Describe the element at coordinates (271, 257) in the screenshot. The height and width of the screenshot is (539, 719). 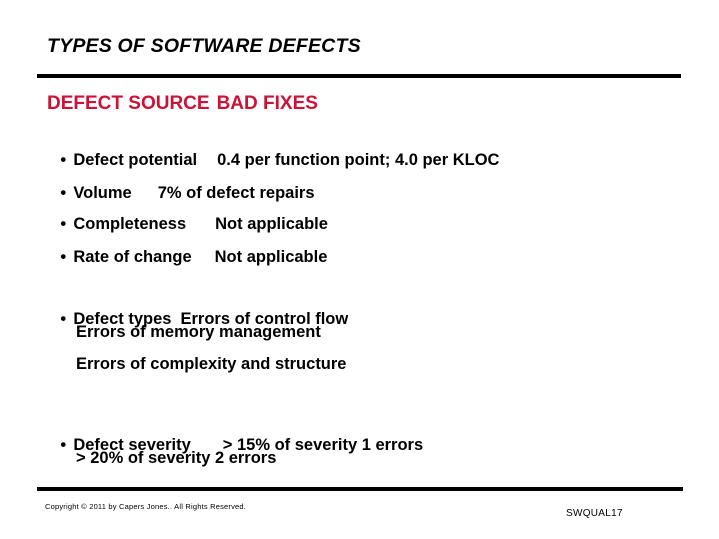
I see `metric-value: Not applicable` at that location.